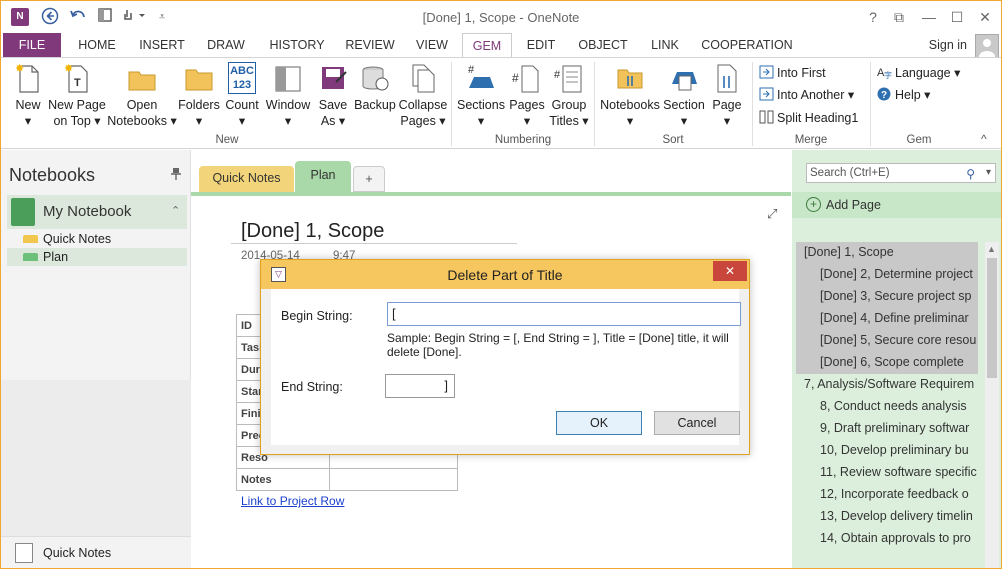 This screenshot has height=569, width=1002. Describe the element at coordinates (970, 174) in the screenshot. I see `search-icon: ⚲` at that location.